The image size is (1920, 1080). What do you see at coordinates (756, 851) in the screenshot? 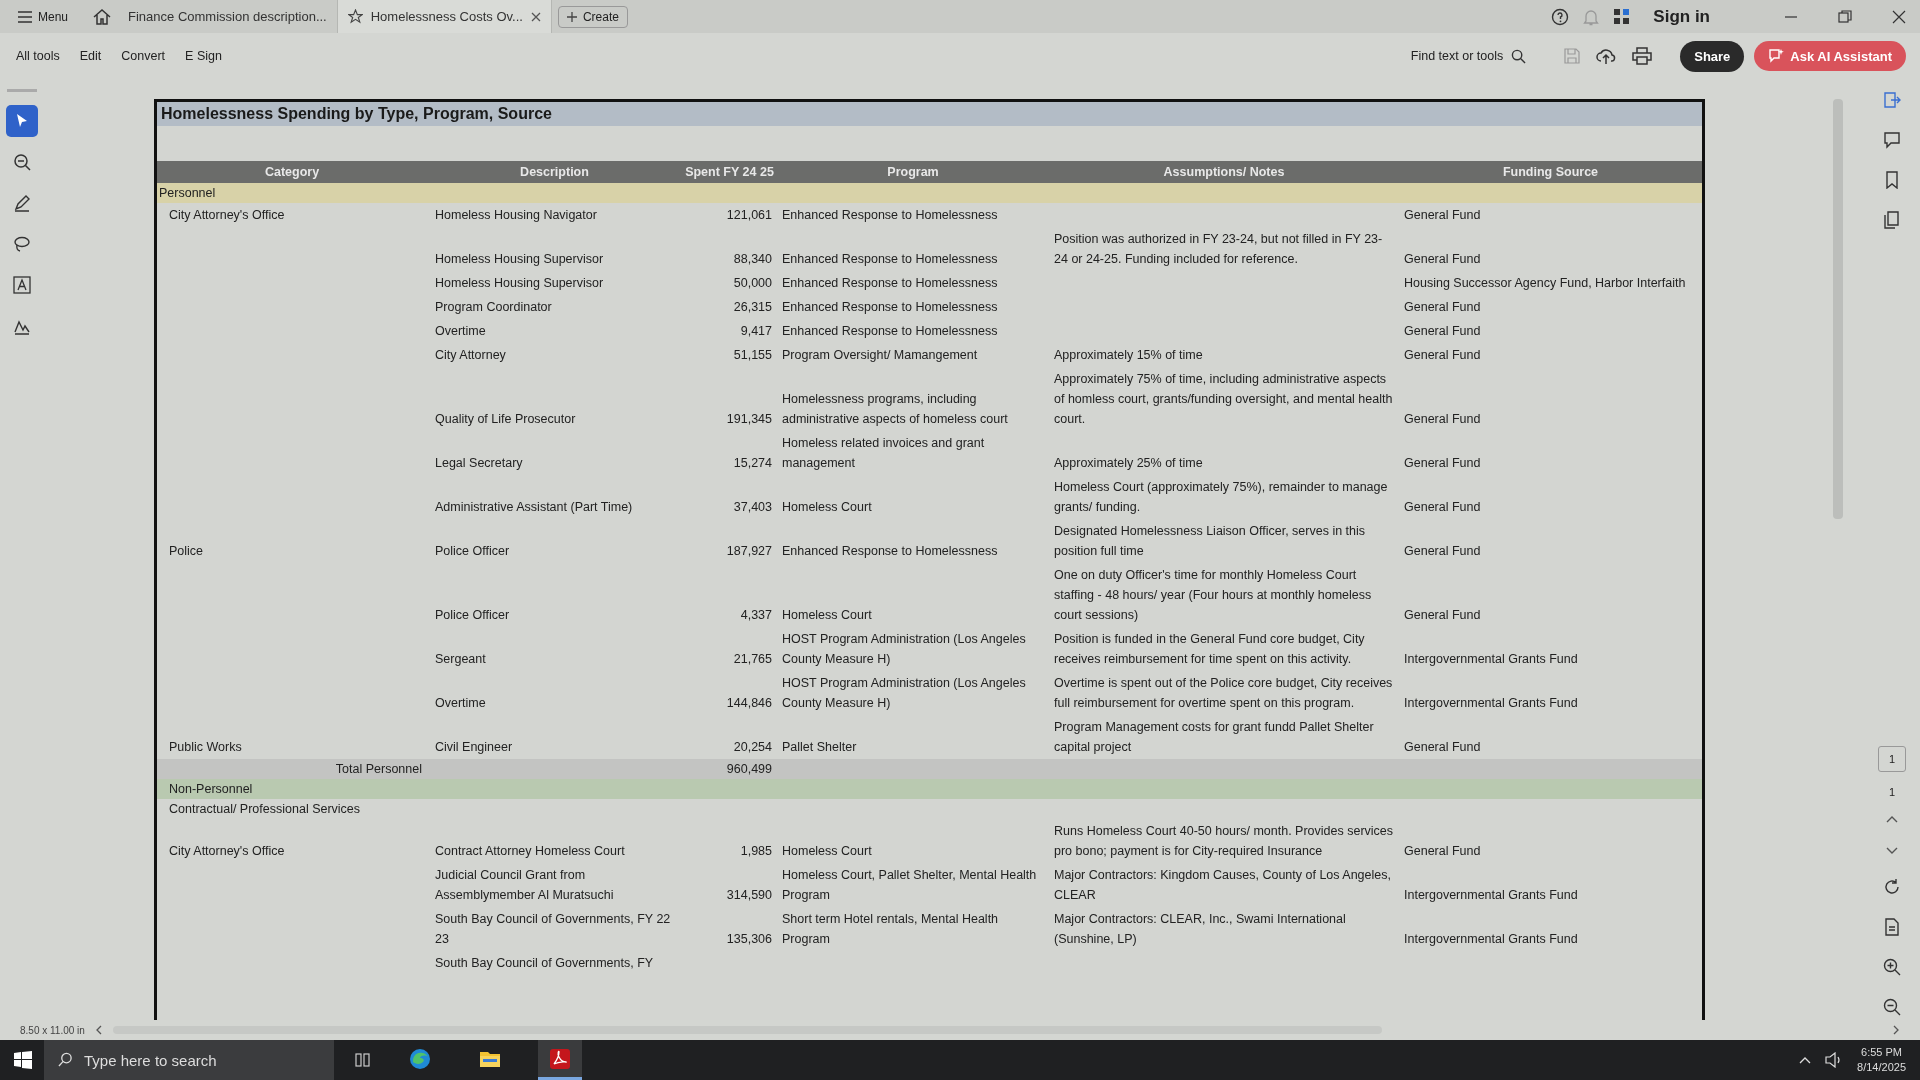
I see `amount-cell: 1,985` at bounding box center [756, 851].